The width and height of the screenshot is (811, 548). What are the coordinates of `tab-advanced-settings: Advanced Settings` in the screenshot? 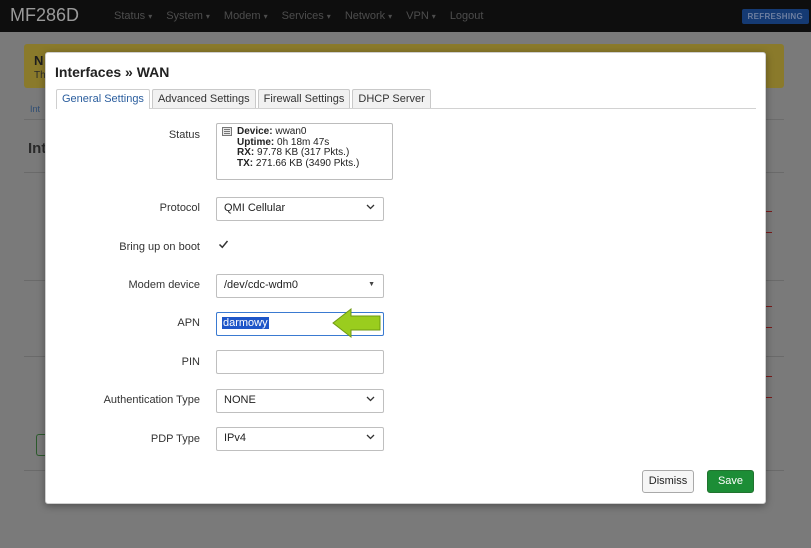 It's located at (203, 98).